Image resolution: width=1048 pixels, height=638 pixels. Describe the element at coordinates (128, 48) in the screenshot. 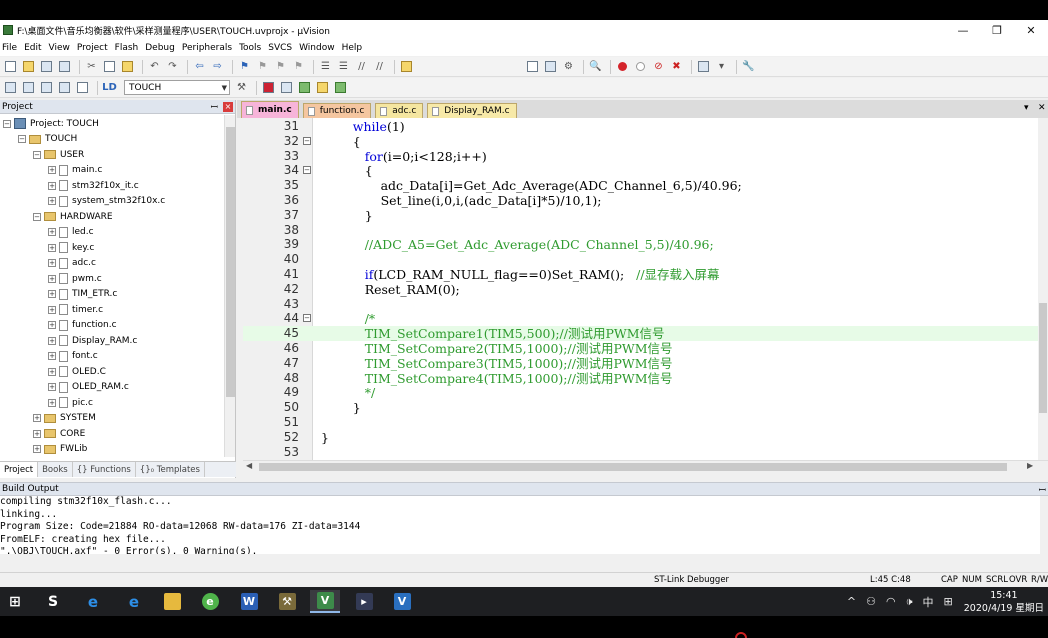

I see `menu-flash: Flash` at that location.